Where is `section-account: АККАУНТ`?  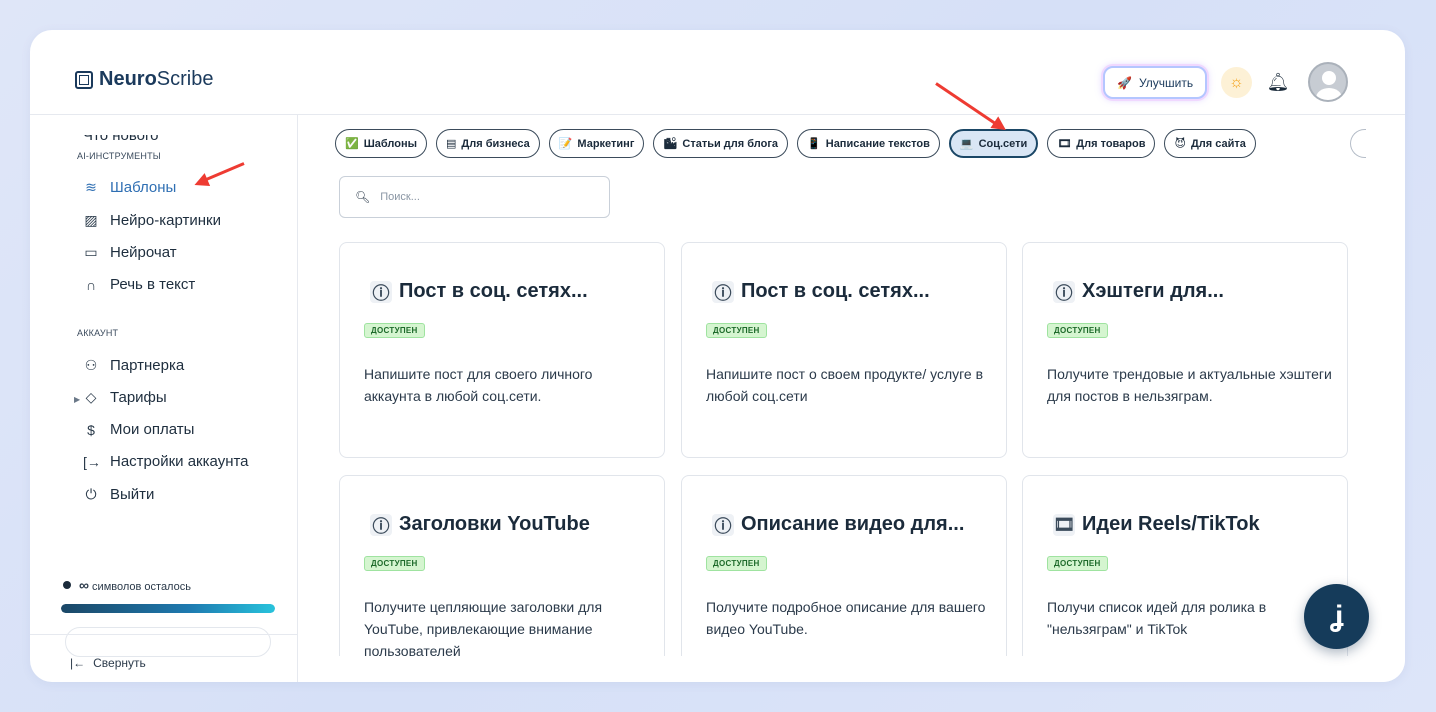 section-account: АККАУНТ is located at coordinates (98, 333).